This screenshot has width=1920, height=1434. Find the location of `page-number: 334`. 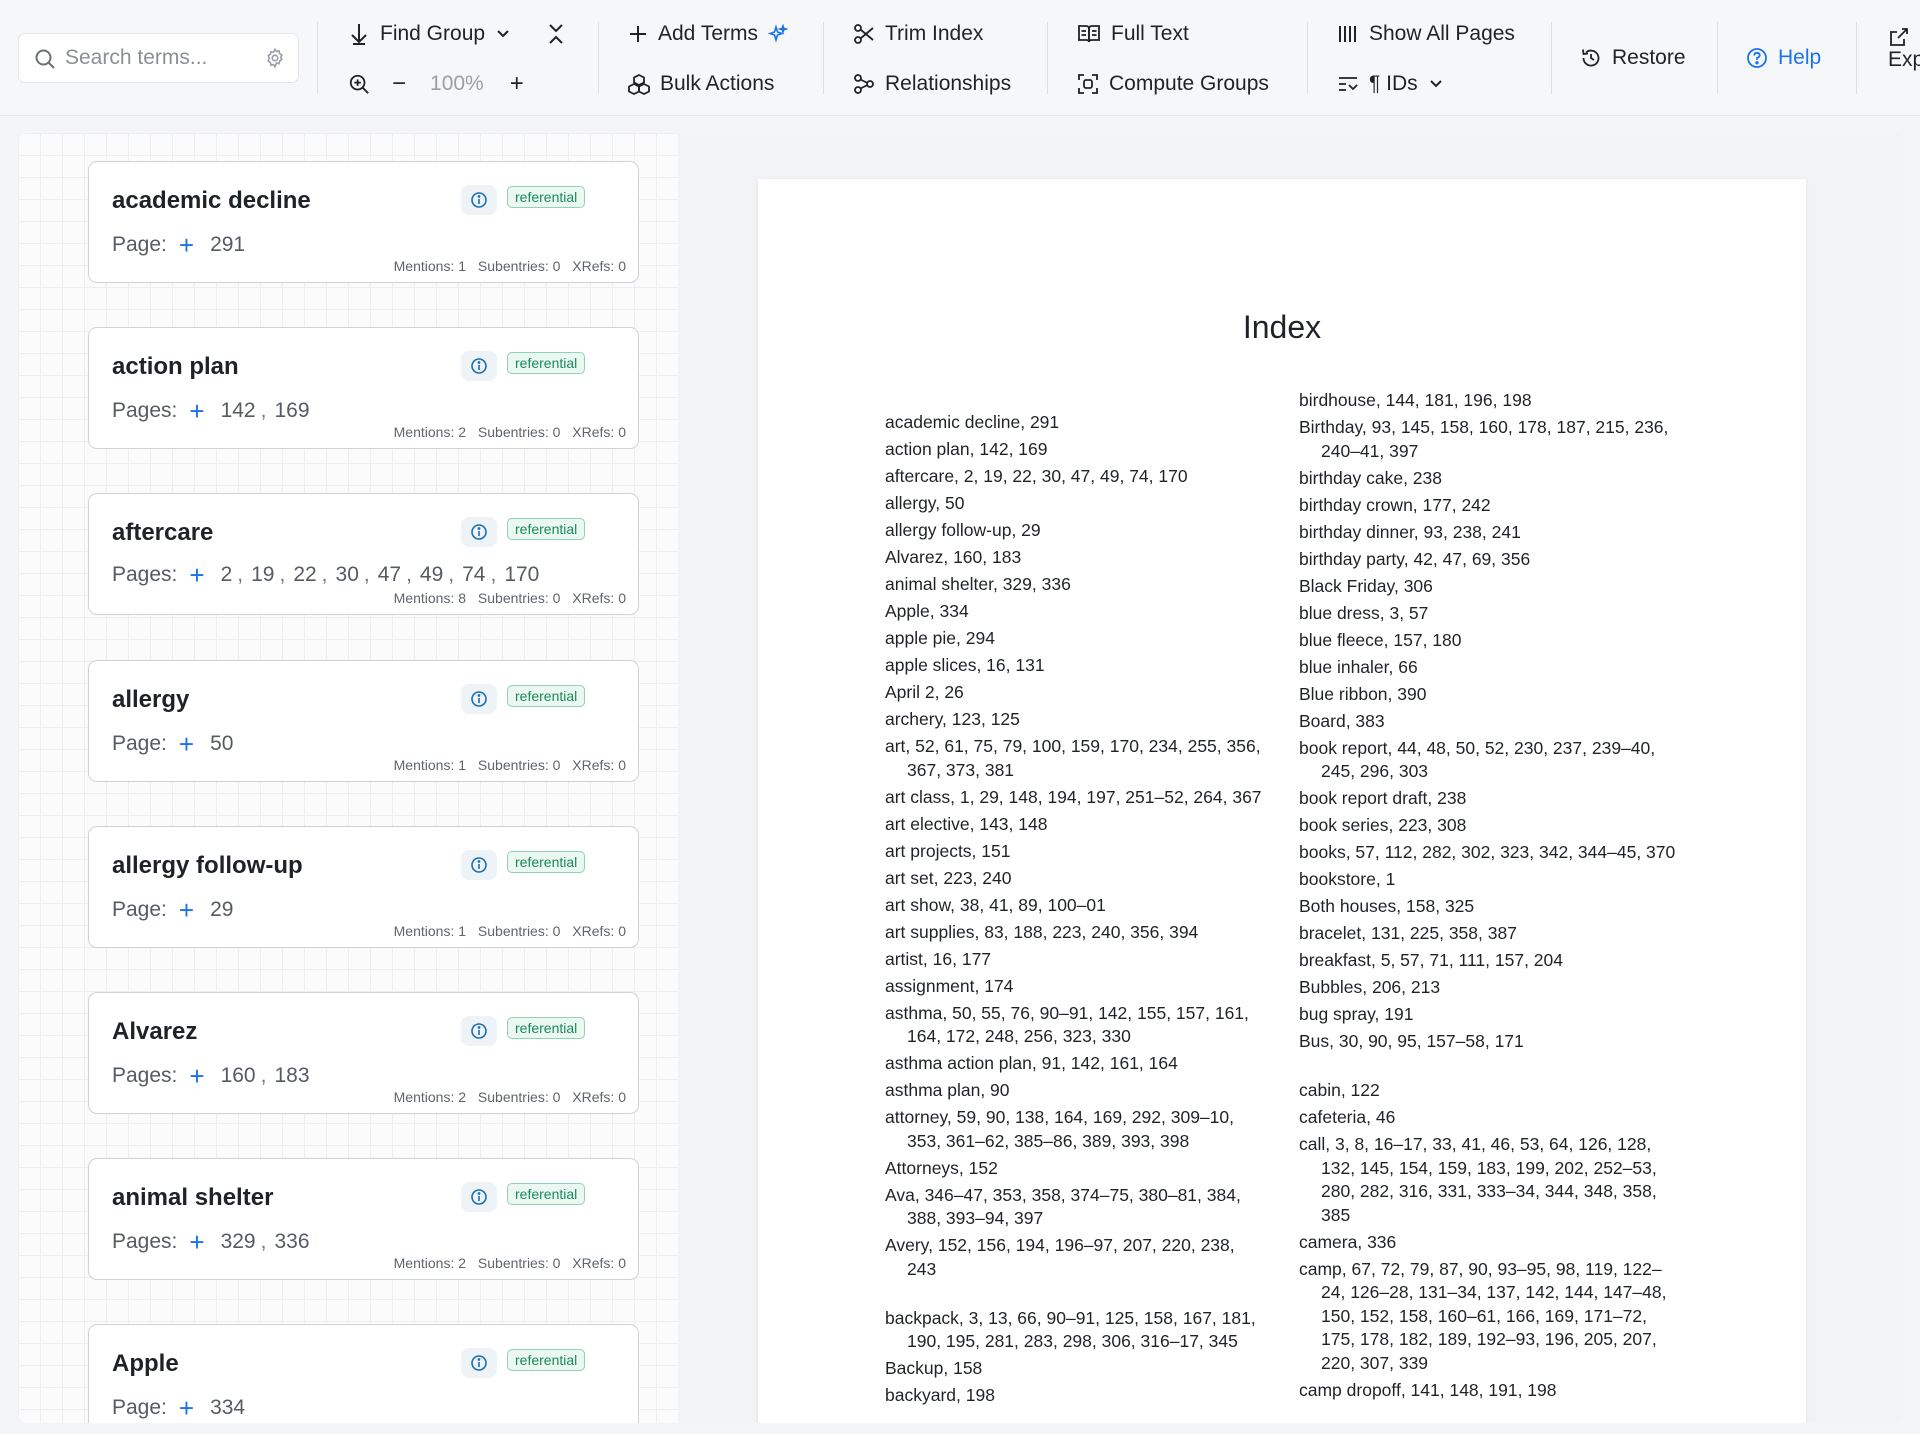

page-number: 334 is located at coordinates (227, 1408).